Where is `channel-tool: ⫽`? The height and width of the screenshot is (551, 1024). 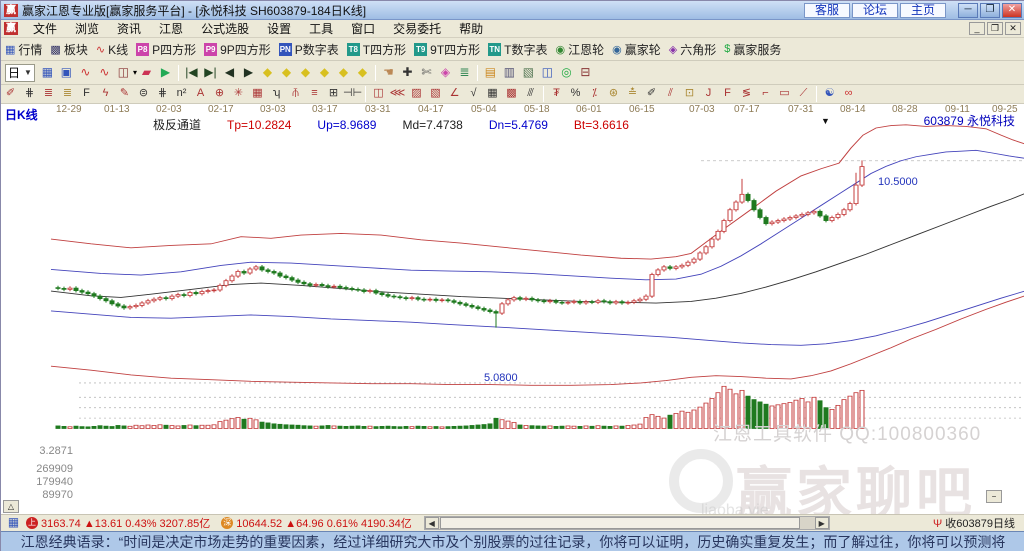 channel-tool: ⫽ is located at coordinates (670, 94).